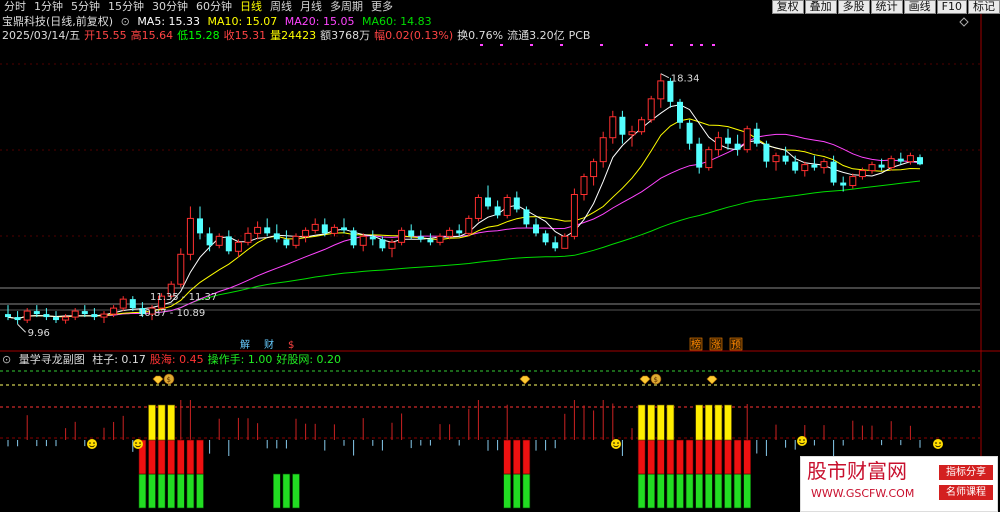 The width and height of the screenshot is (1000, 512). Describe the element at coordinates (21, 328) in the screenshot. I see `low-pointer` at that location.